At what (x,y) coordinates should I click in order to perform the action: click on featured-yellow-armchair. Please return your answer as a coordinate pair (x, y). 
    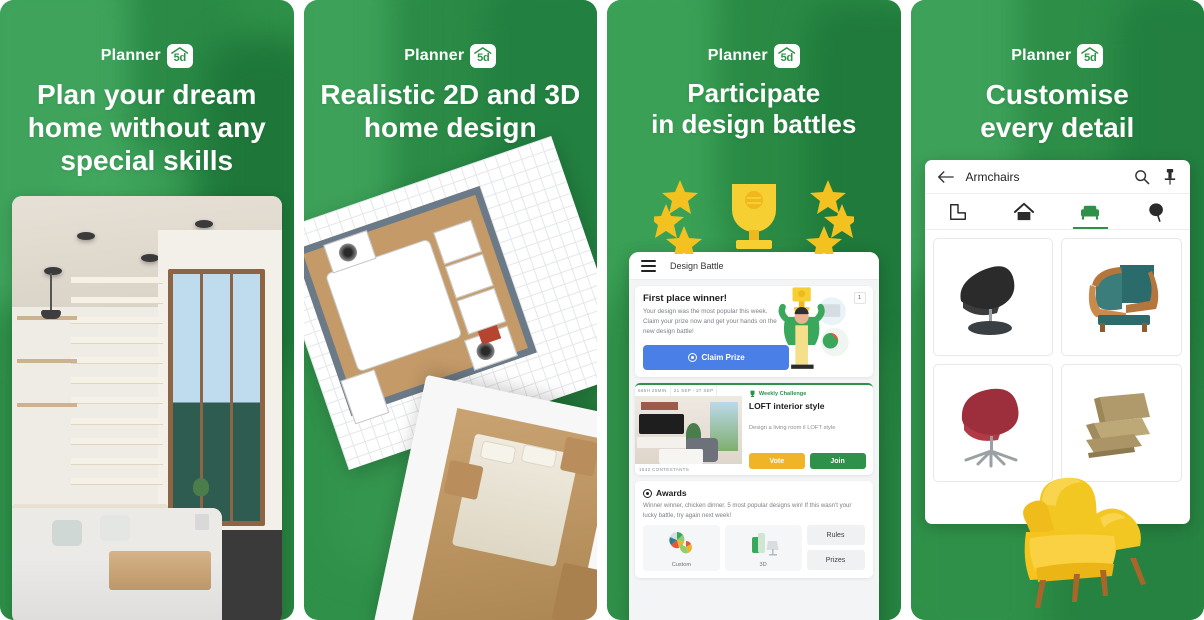
    Looking at the image, I should click on (1084, 542).